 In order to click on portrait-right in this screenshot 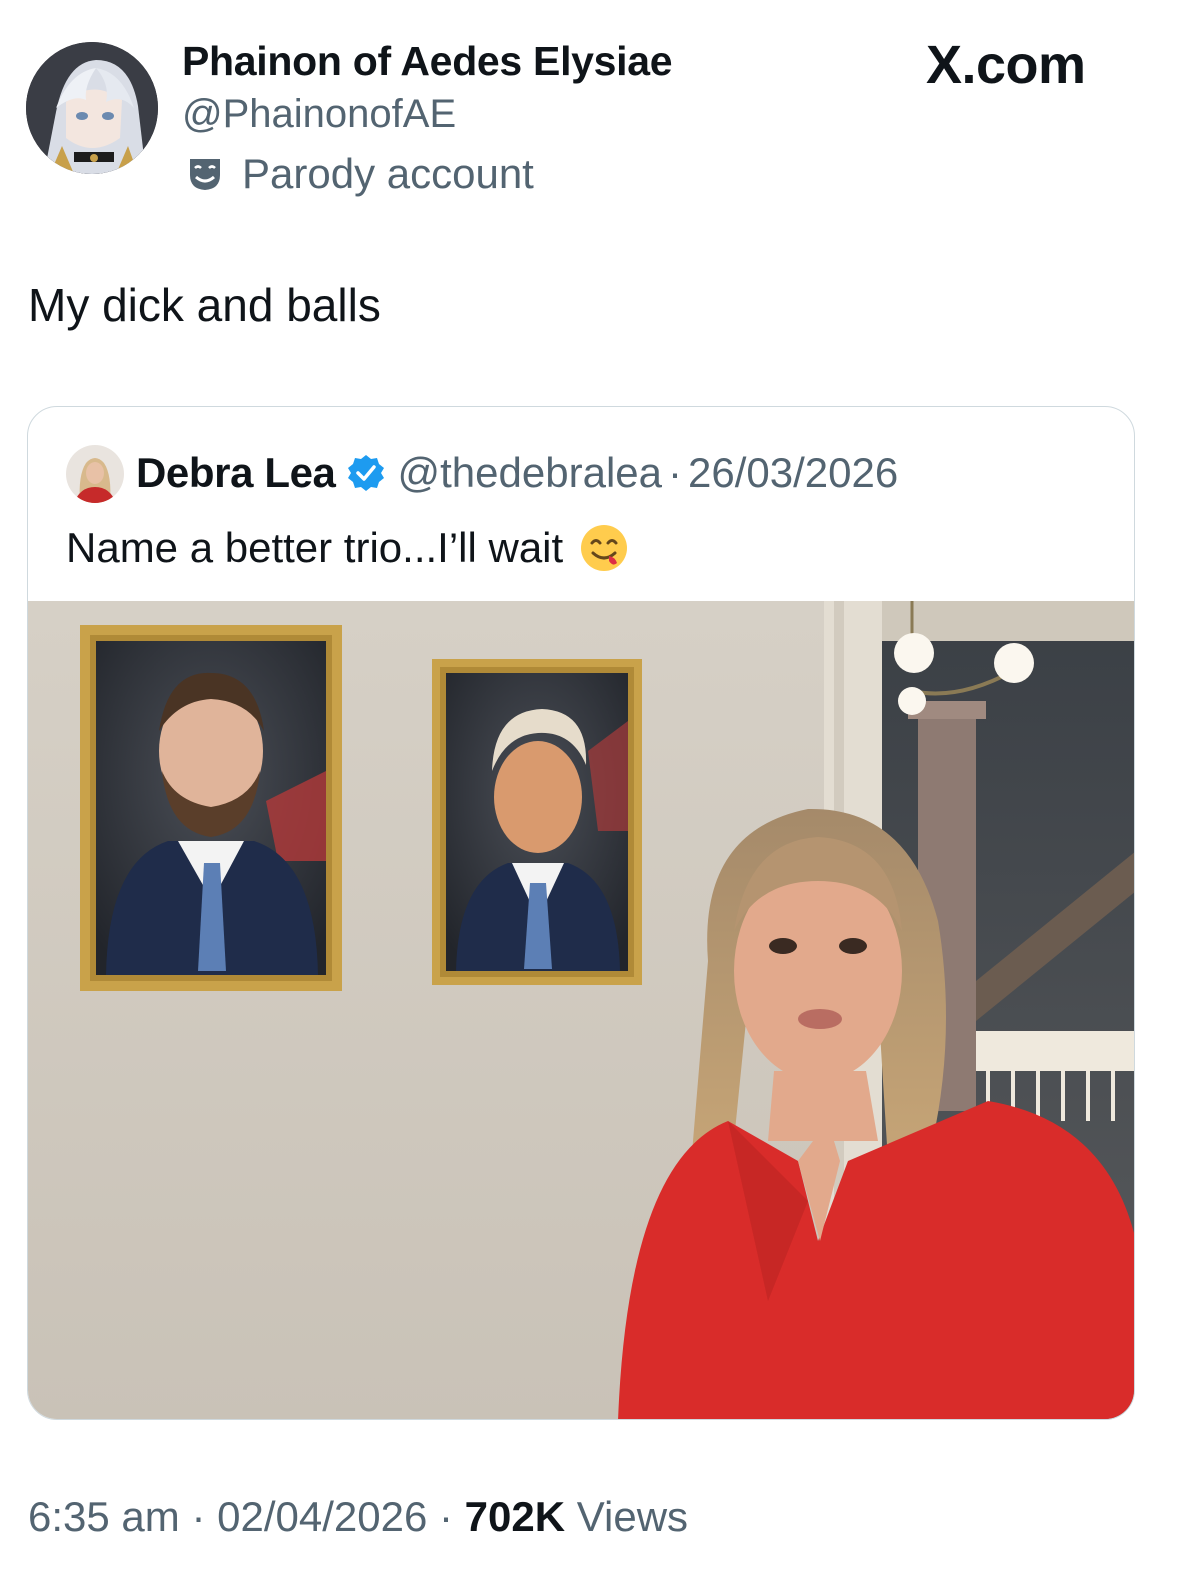, I will do `click(537, 822)`.